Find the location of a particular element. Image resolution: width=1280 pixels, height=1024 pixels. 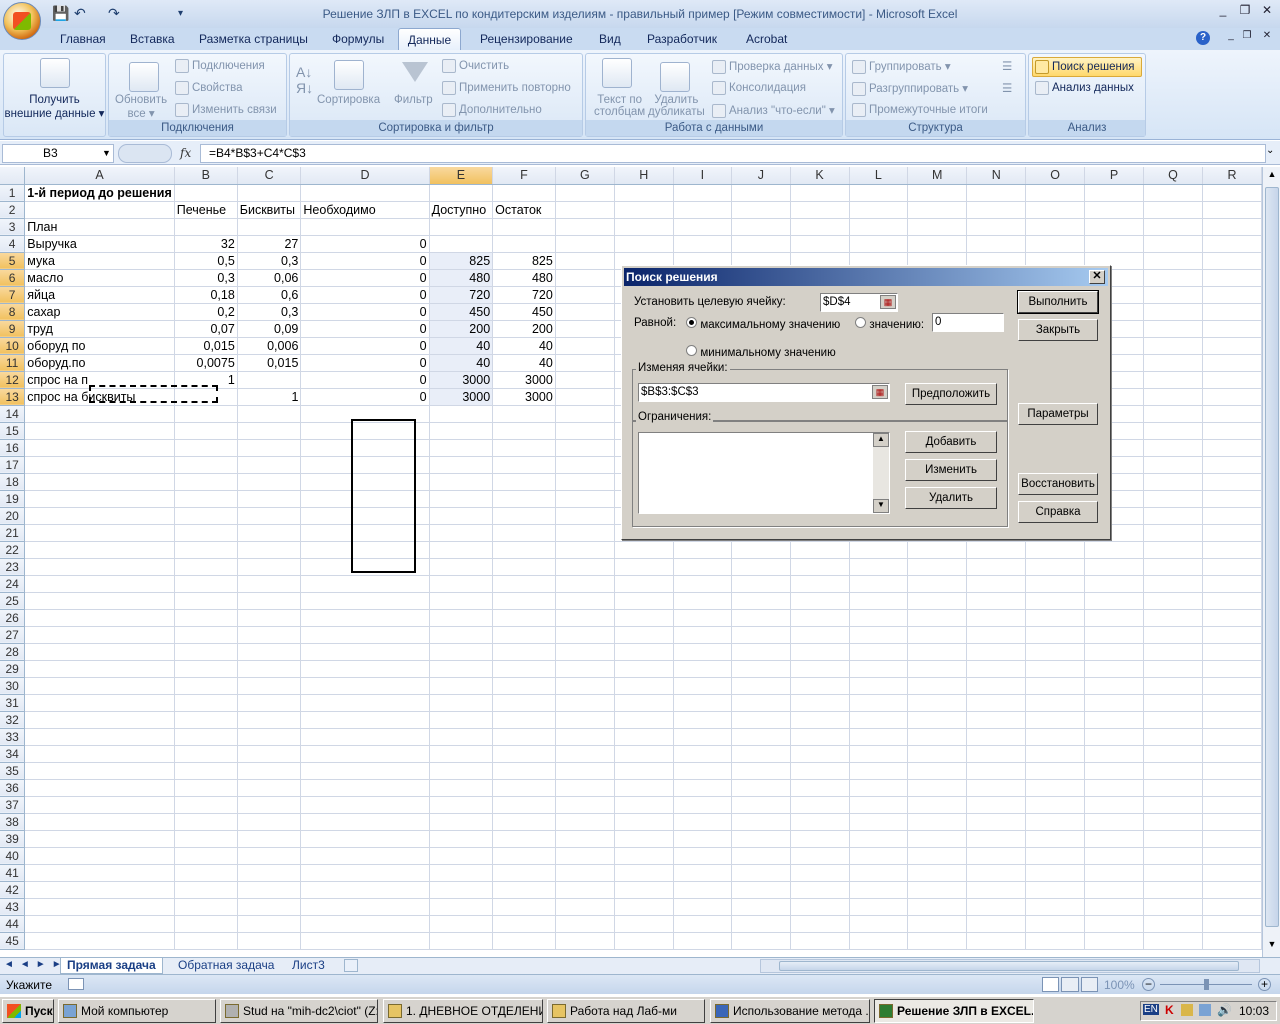

row-header: 27 is located at coordinates (13, 635).